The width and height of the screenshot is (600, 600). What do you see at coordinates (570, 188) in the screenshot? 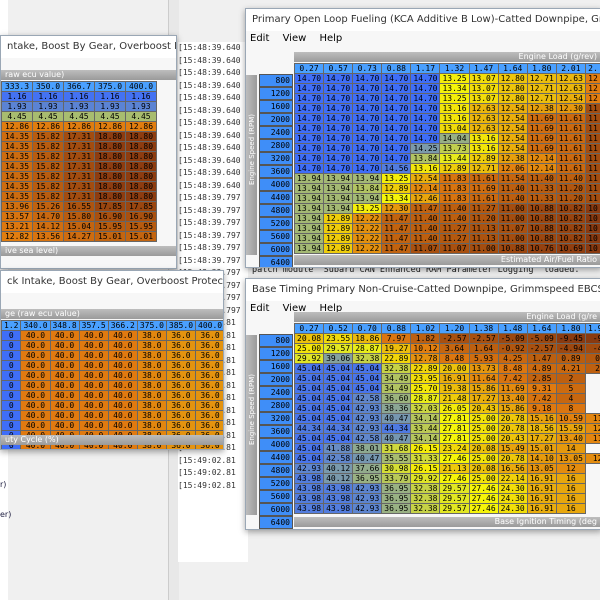
I see `table-cell: 11.20` at bounding box center [570, 188].